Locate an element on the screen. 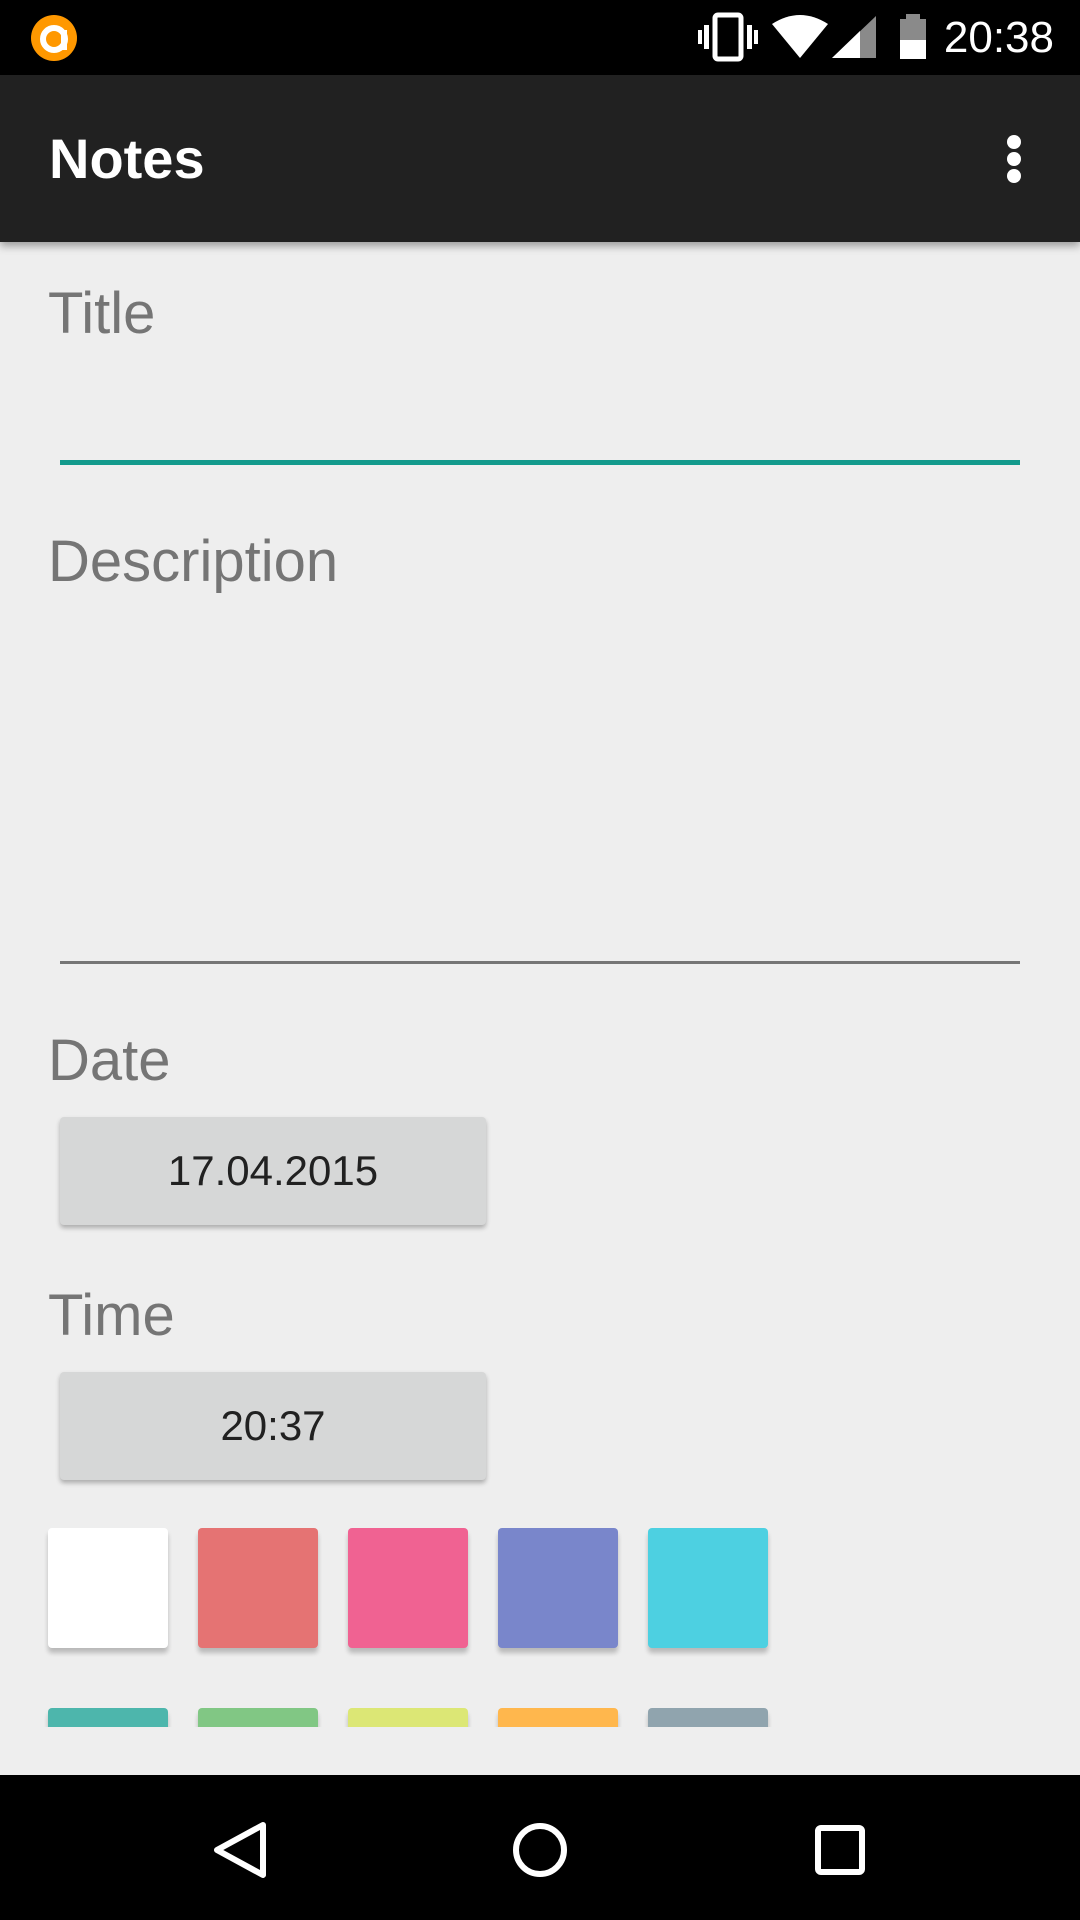 This screenshot has width=1080, height=1920. color-swatch-white is located at coordinates (108, 1588).